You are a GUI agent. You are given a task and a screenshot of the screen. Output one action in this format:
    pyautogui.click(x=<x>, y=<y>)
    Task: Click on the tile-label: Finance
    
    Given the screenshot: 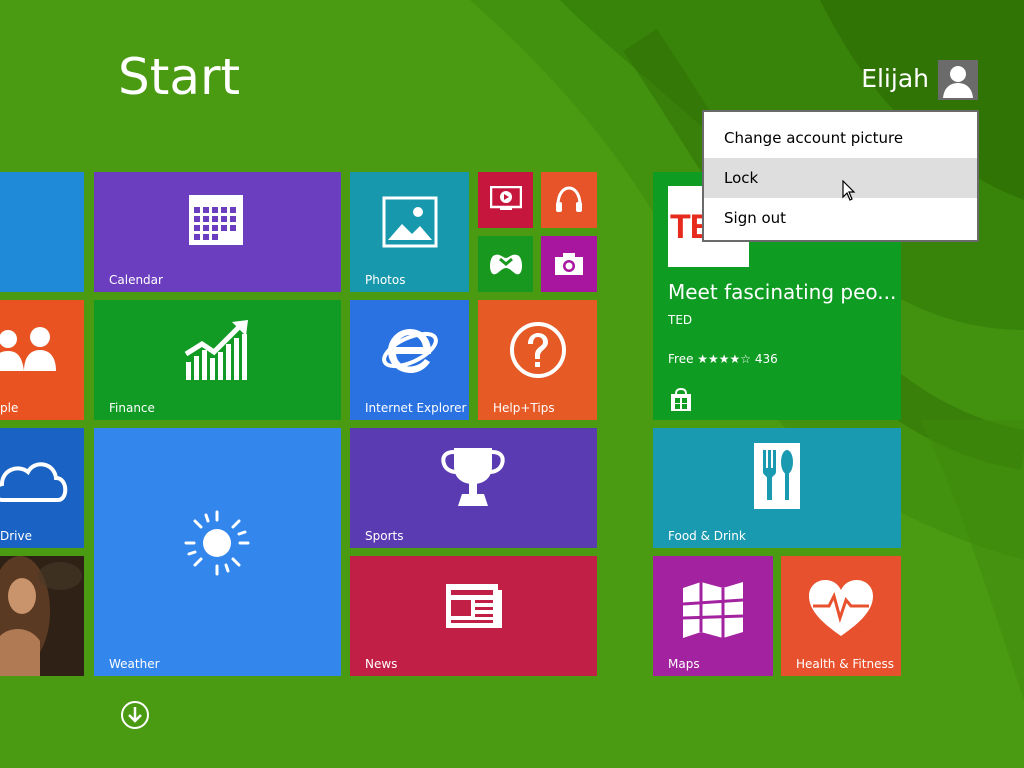 What is the action you would take?
    pyautogui.click(x=132, y=408)
    